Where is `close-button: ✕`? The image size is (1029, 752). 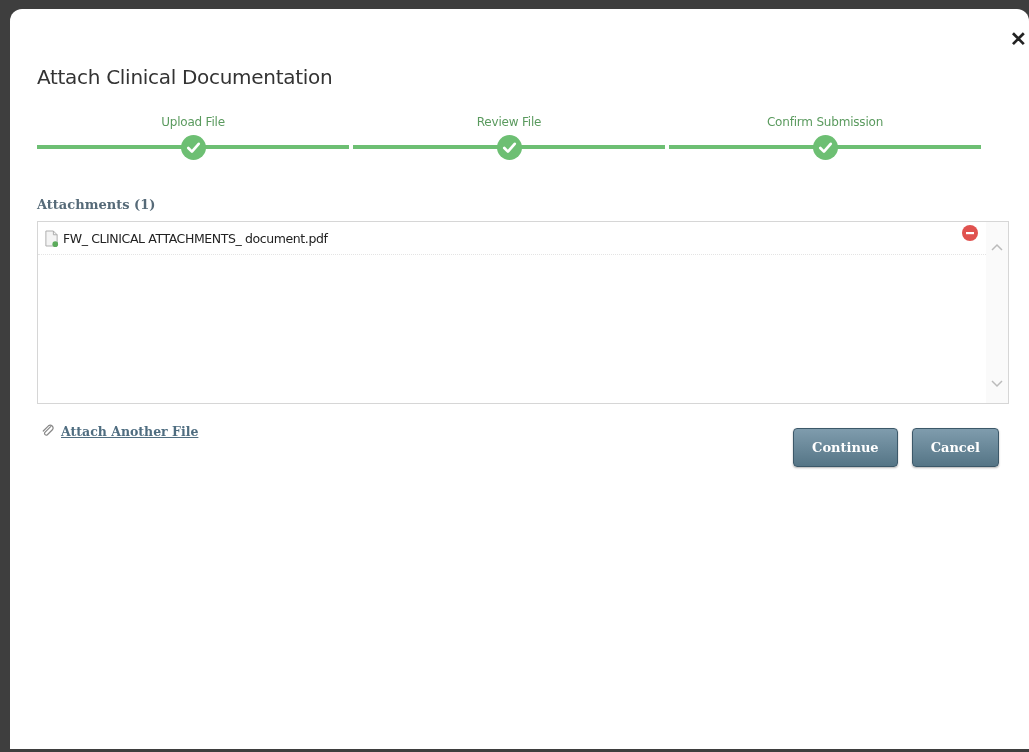 close-button: ✕ is located at coordinates (1018, 39).